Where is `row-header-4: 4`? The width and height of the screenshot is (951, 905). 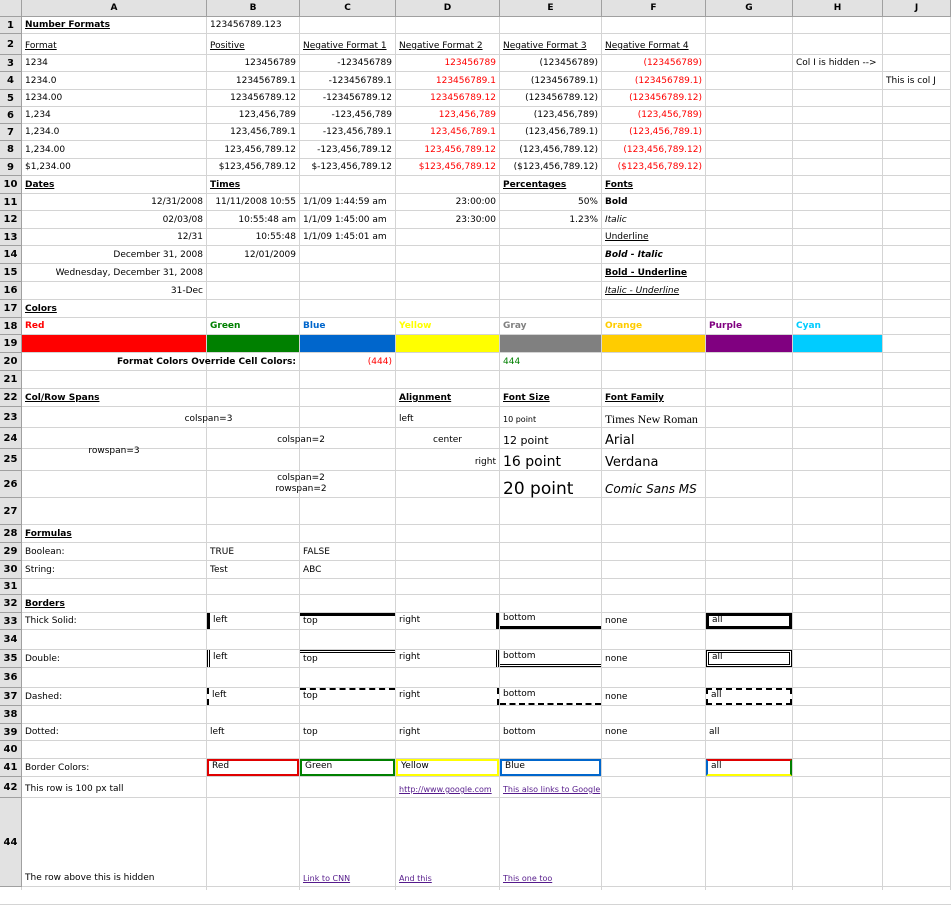
row-header-4: 4 is located at coordinates (11, 81).